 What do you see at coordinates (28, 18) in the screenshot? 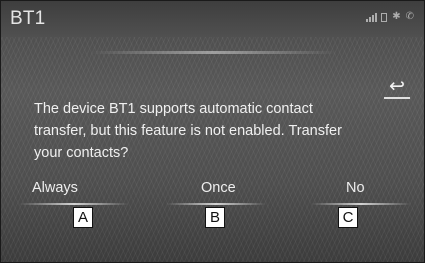
I see `screen-title: BT1` at bounding box center [28, 18].